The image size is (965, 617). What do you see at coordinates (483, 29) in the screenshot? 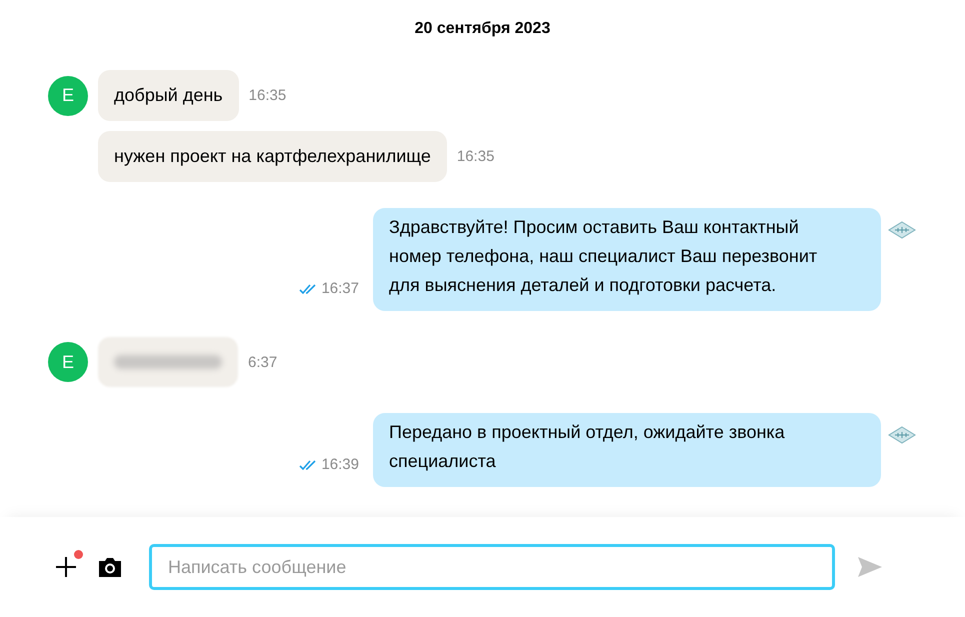
I see `date-label: 20 сентября 2023` at bounding box center [483, 29].